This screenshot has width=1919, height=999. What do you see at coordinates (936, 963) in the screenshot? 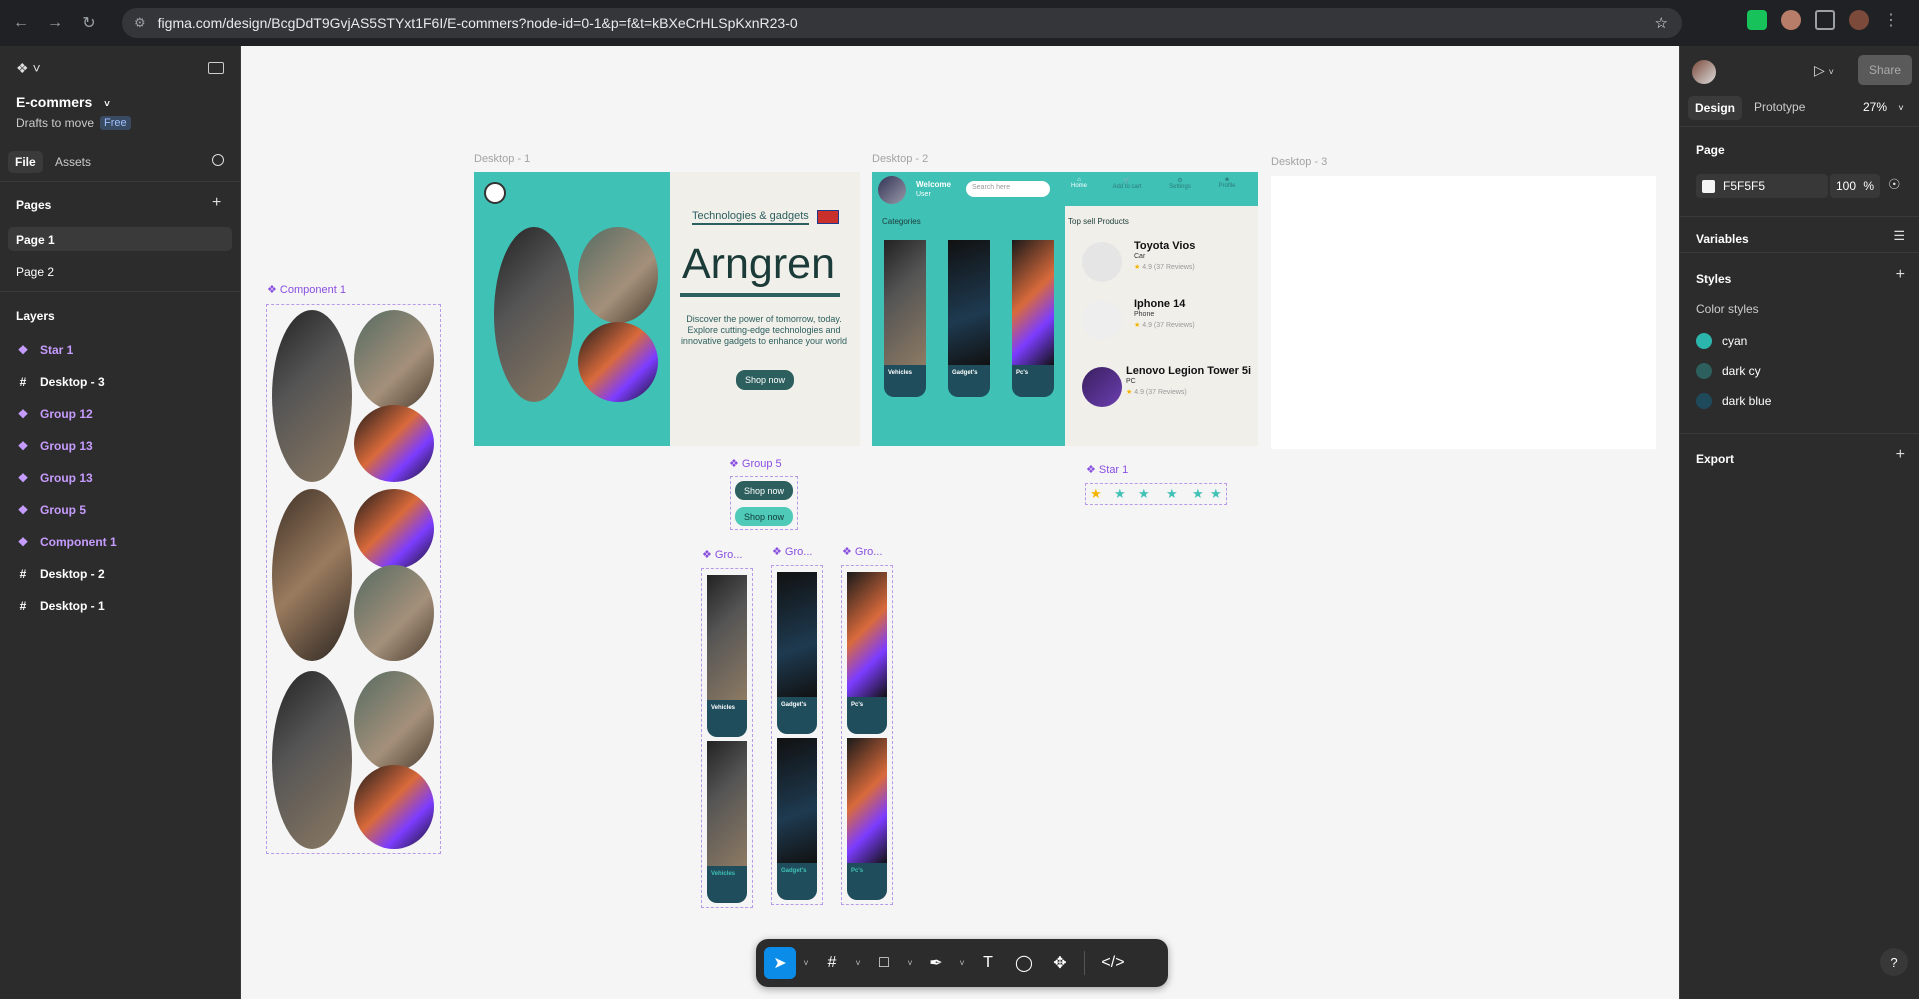
I see `pen-tool-icon: ✒` at bounding box center [936, 963].